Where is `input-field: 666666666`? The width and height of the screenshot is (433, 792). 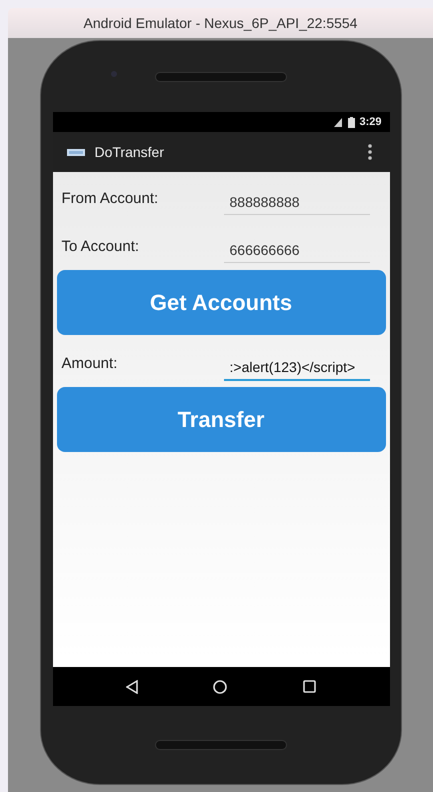
input-field: 666666666 is located at coordinates (297, 248).